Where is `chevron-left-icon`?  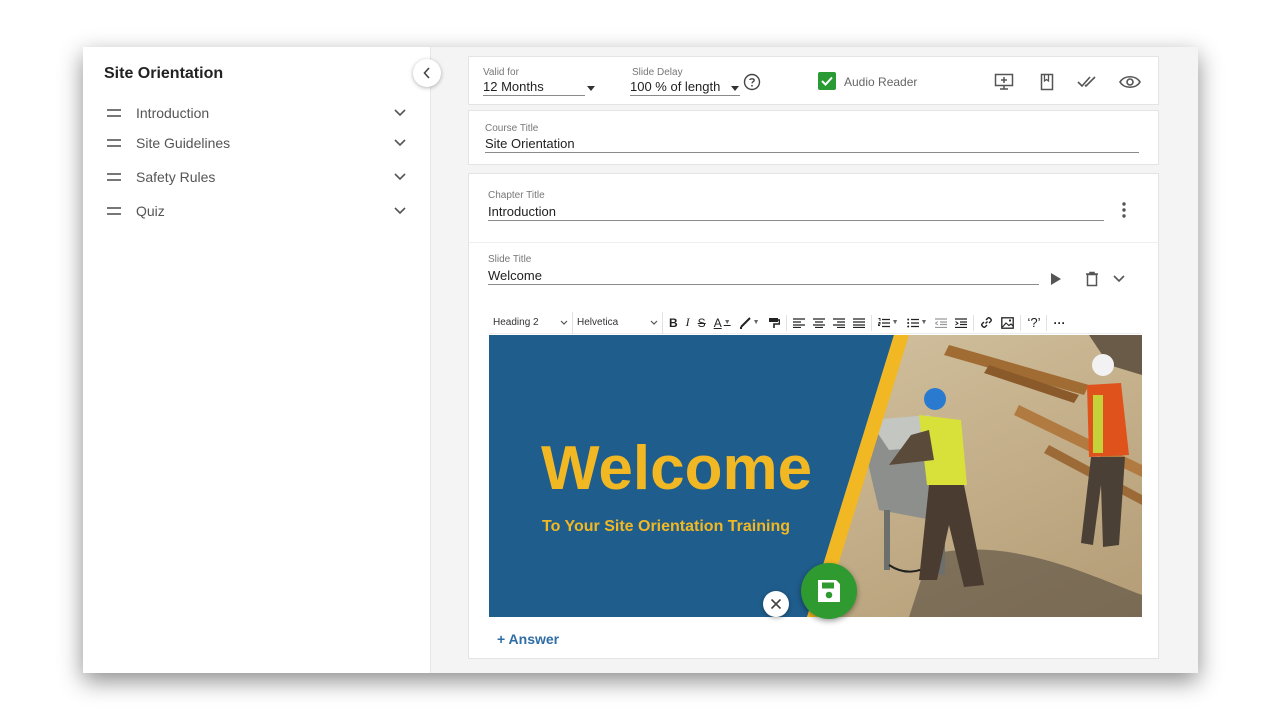 chevron-left-icon is located at coordinates (426, 73).